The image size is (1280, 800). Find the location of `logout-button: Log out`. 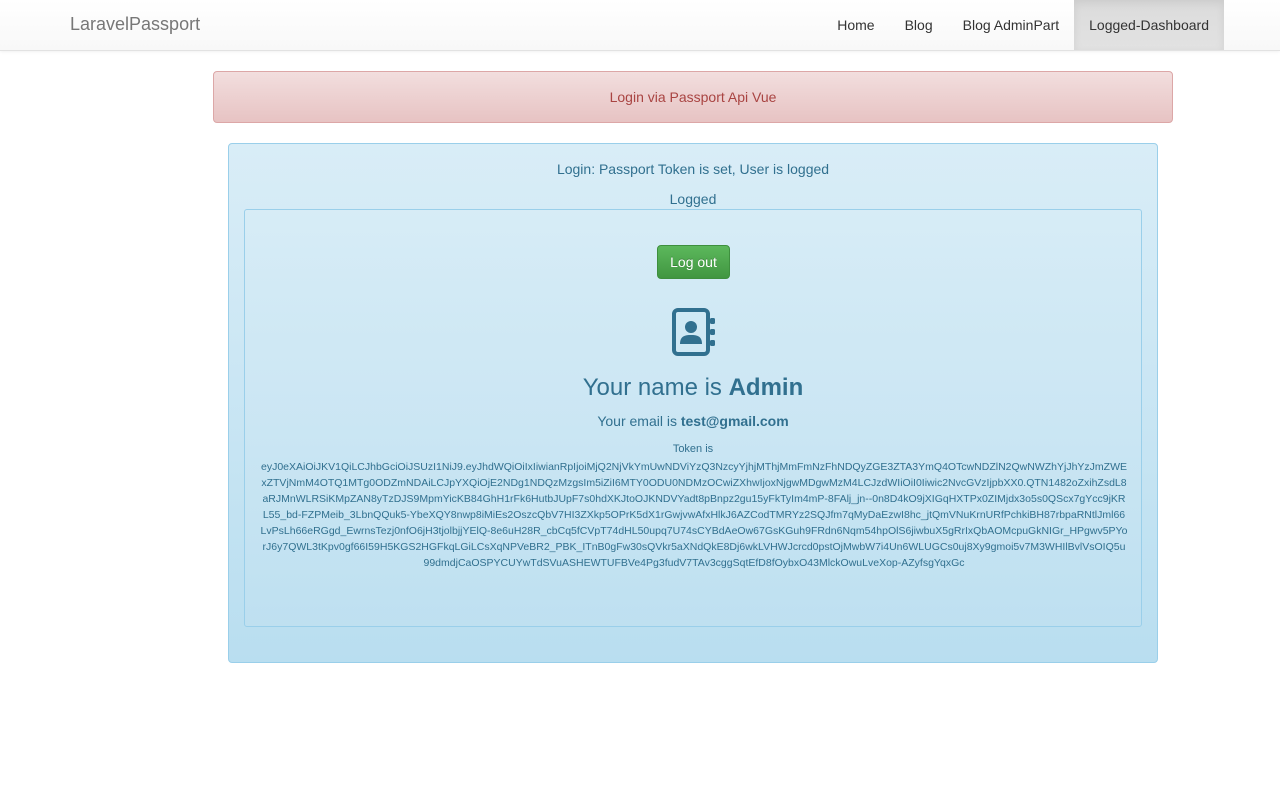

logout-button: Log out is located at coordinates (693, 262).